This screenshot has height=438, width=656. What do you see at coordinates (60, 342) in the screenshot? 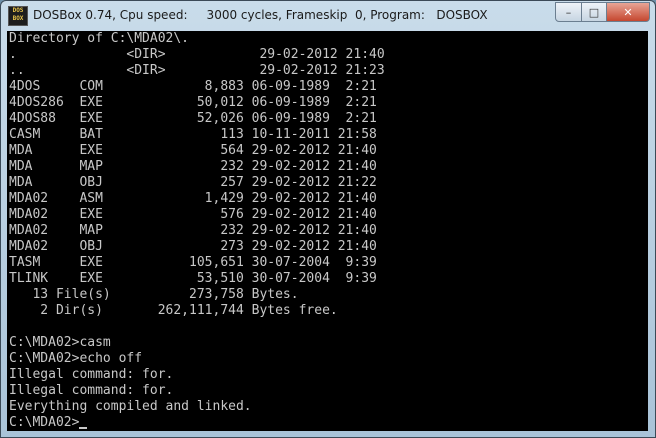
I see `console-line: C:\MDA02>casm` at bounding box center [60, 342].